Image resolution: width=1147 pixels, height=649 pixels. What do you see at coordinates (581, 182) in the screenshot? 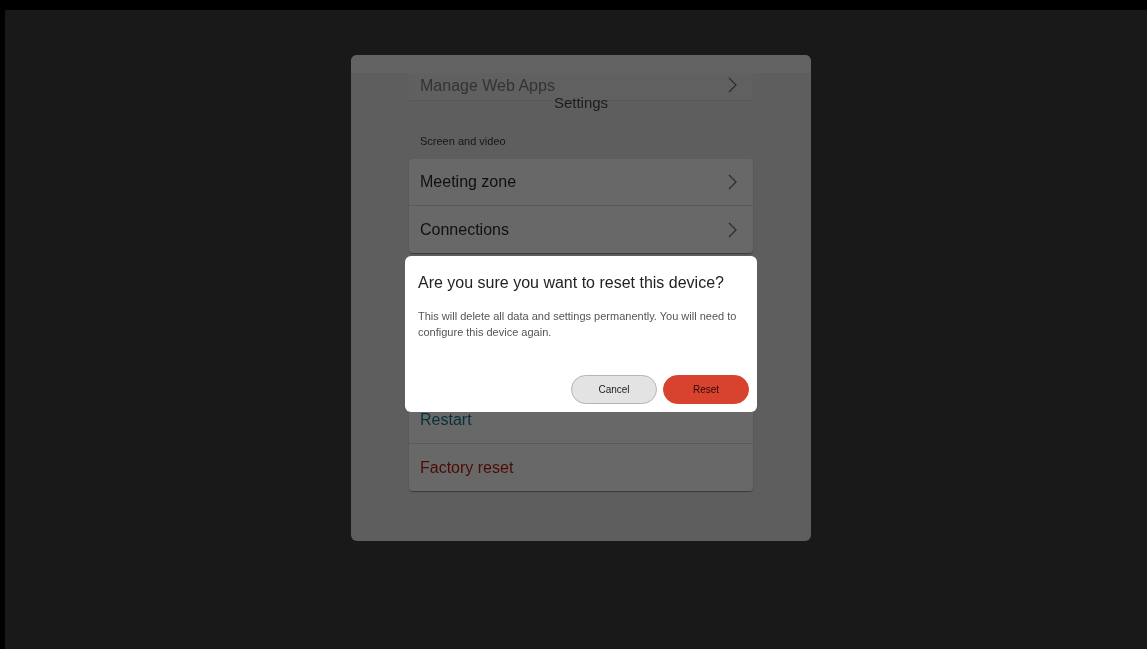
I see `settings-row: Meeting zone` at bounding box center [581, 182].